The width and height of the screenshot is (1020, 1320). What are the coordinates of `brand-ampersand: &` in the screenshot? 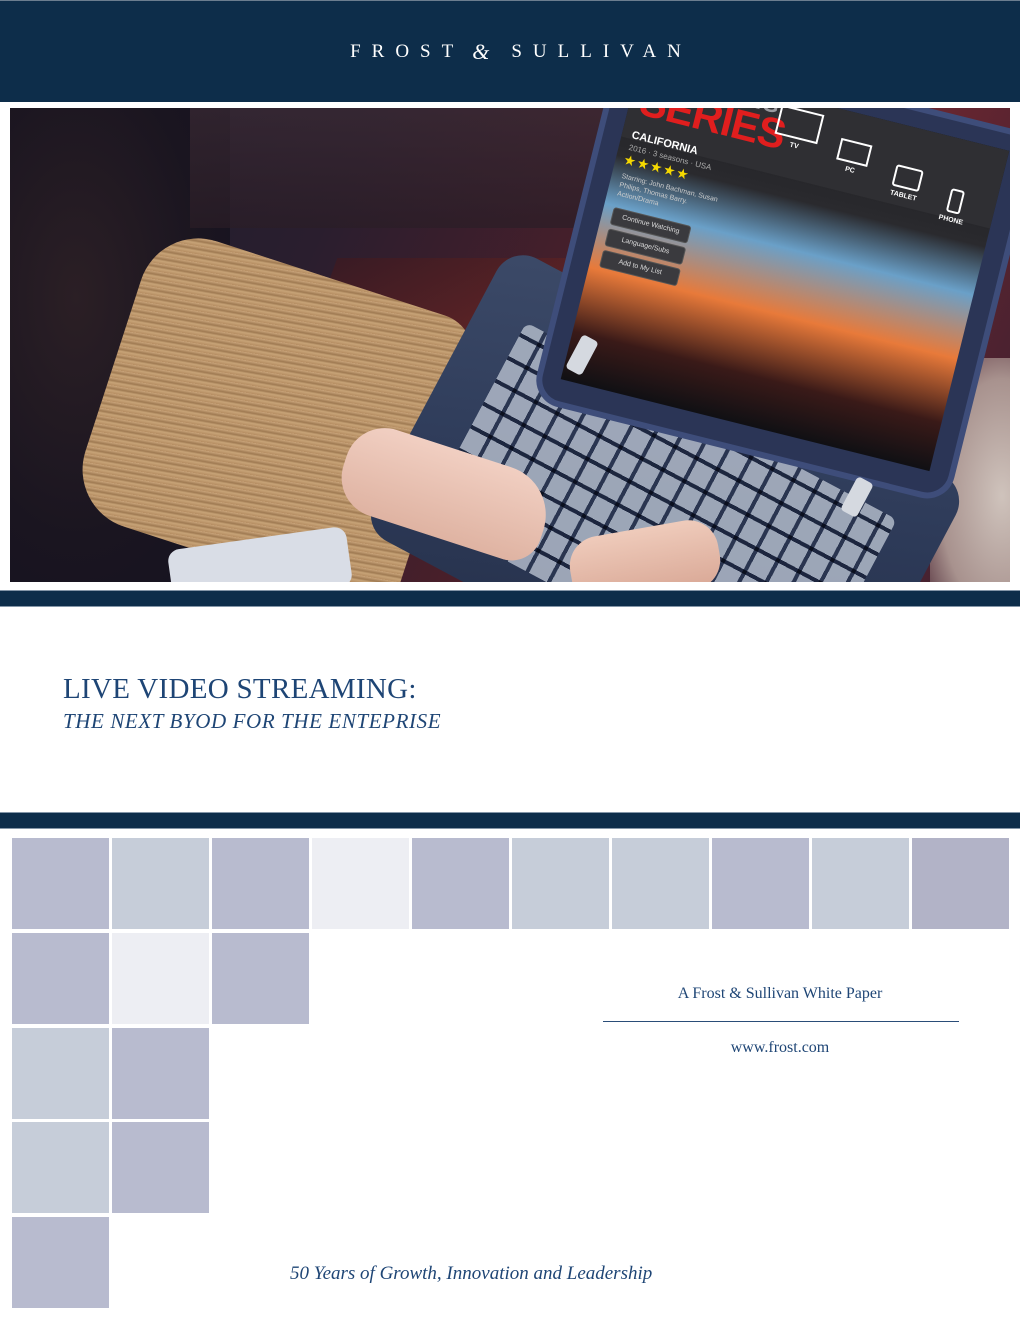 It's located at (481, 51).